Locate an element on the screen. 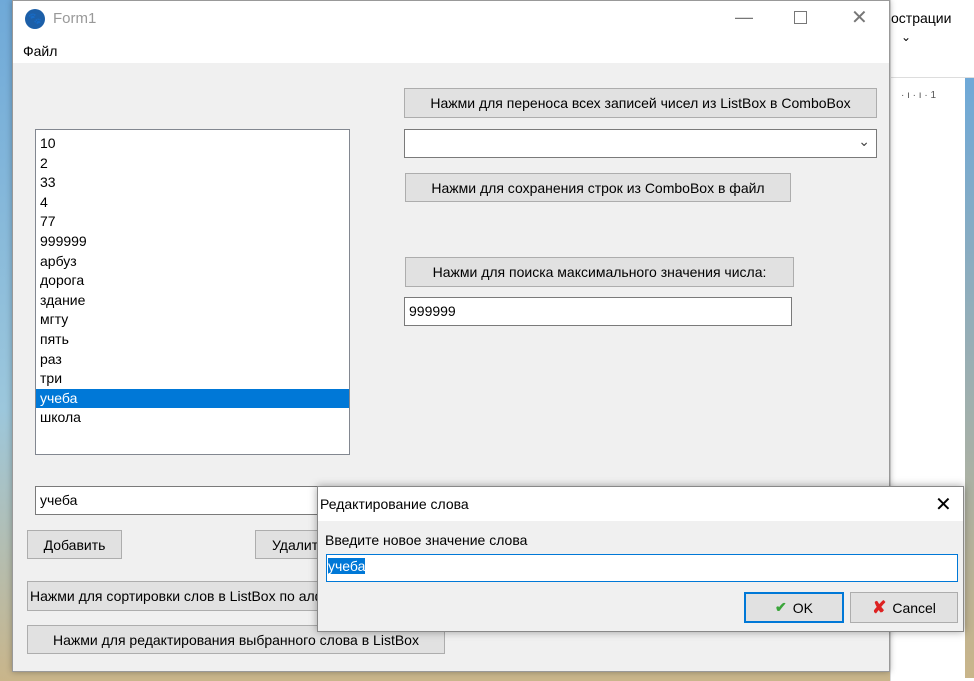 This screenshot has width=974, height=681. word-input: учеба is located at coordinates (192, 500).